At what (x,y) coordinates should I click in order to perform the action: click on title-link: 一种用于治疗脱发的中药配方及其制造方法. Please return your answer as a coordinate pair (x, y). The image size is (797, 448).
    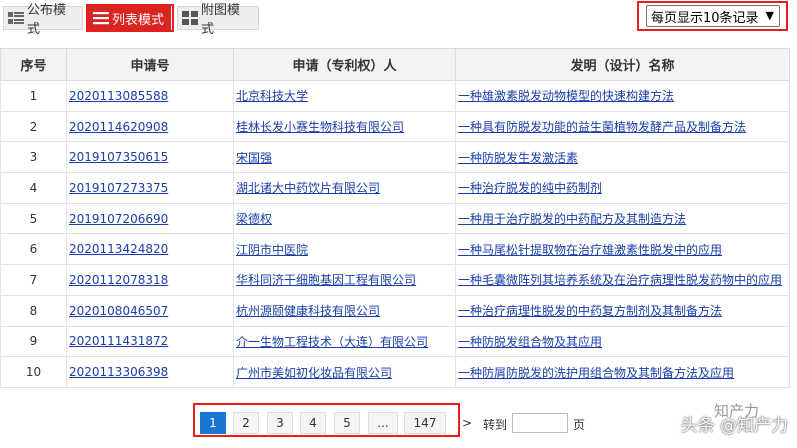
    Looking at the image, I should click on (572, 219).